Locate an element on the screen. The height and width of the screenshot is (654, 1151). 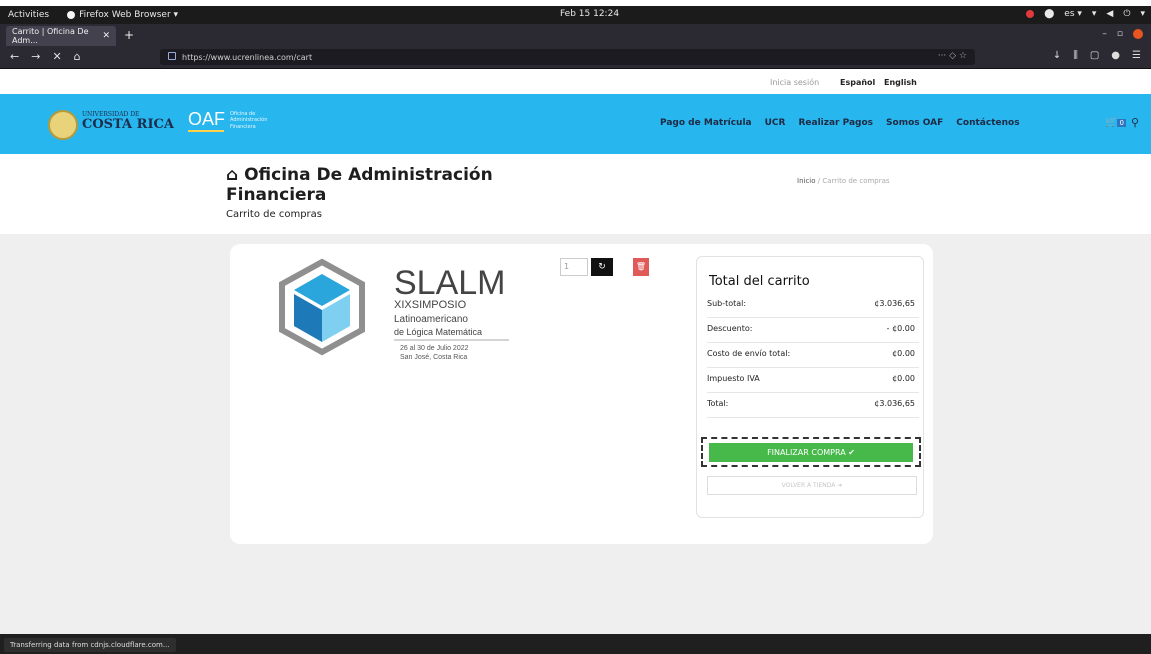
sidebar-icon: ▢ is located at coordinates (1094, 55).